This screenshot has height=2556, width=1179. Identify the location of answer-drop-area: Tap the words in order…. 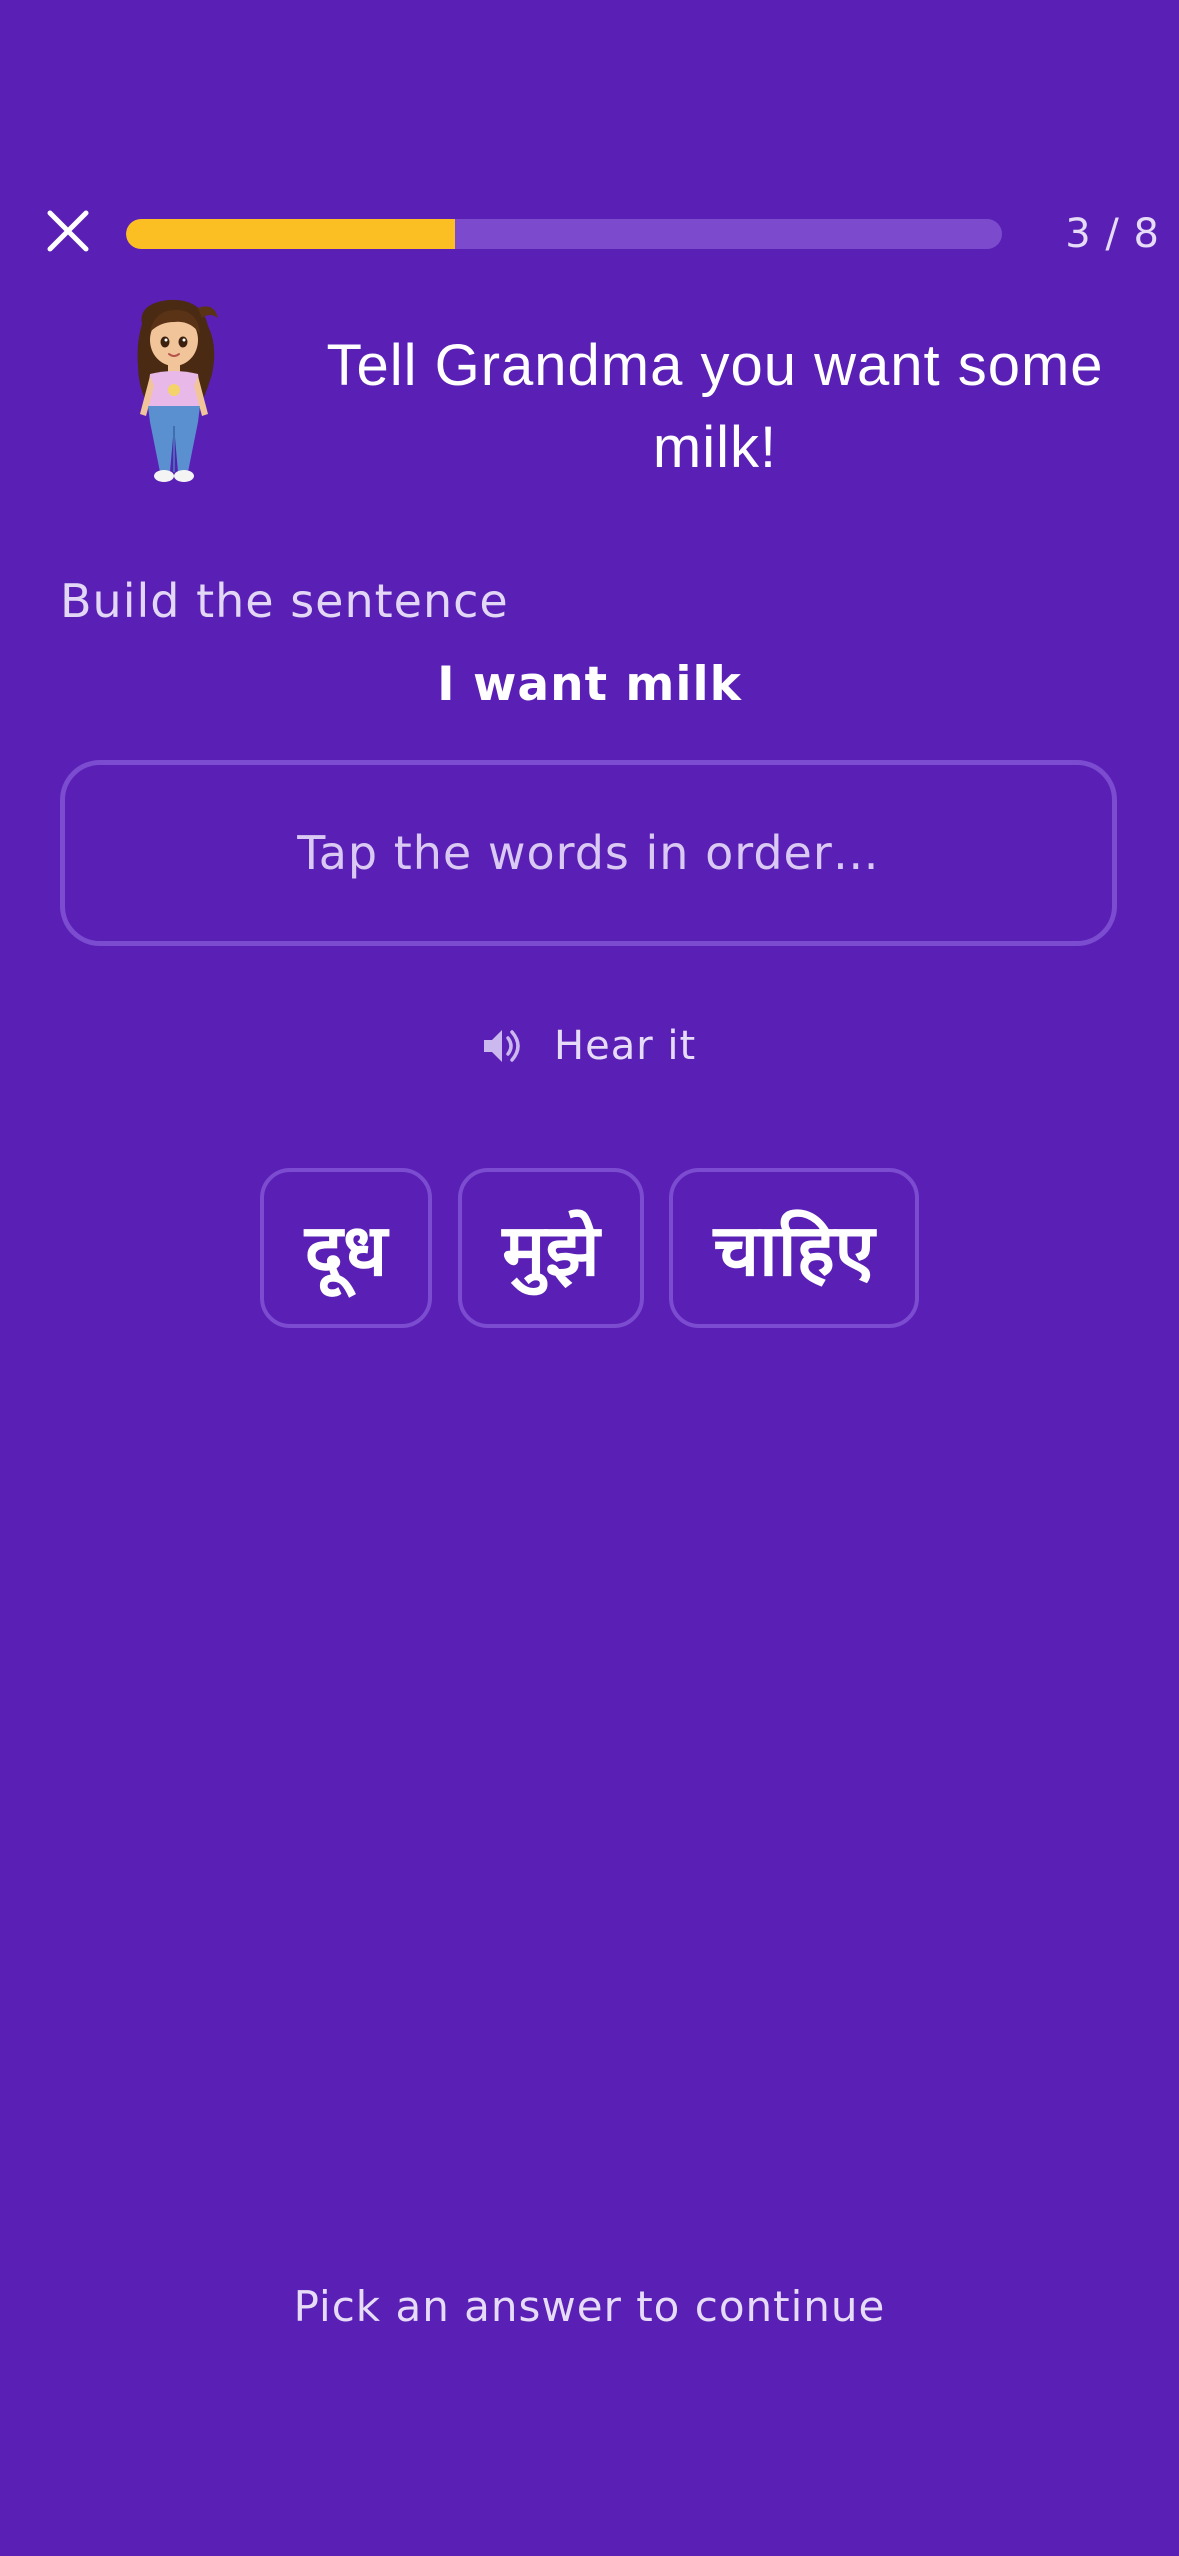
(588, 853).